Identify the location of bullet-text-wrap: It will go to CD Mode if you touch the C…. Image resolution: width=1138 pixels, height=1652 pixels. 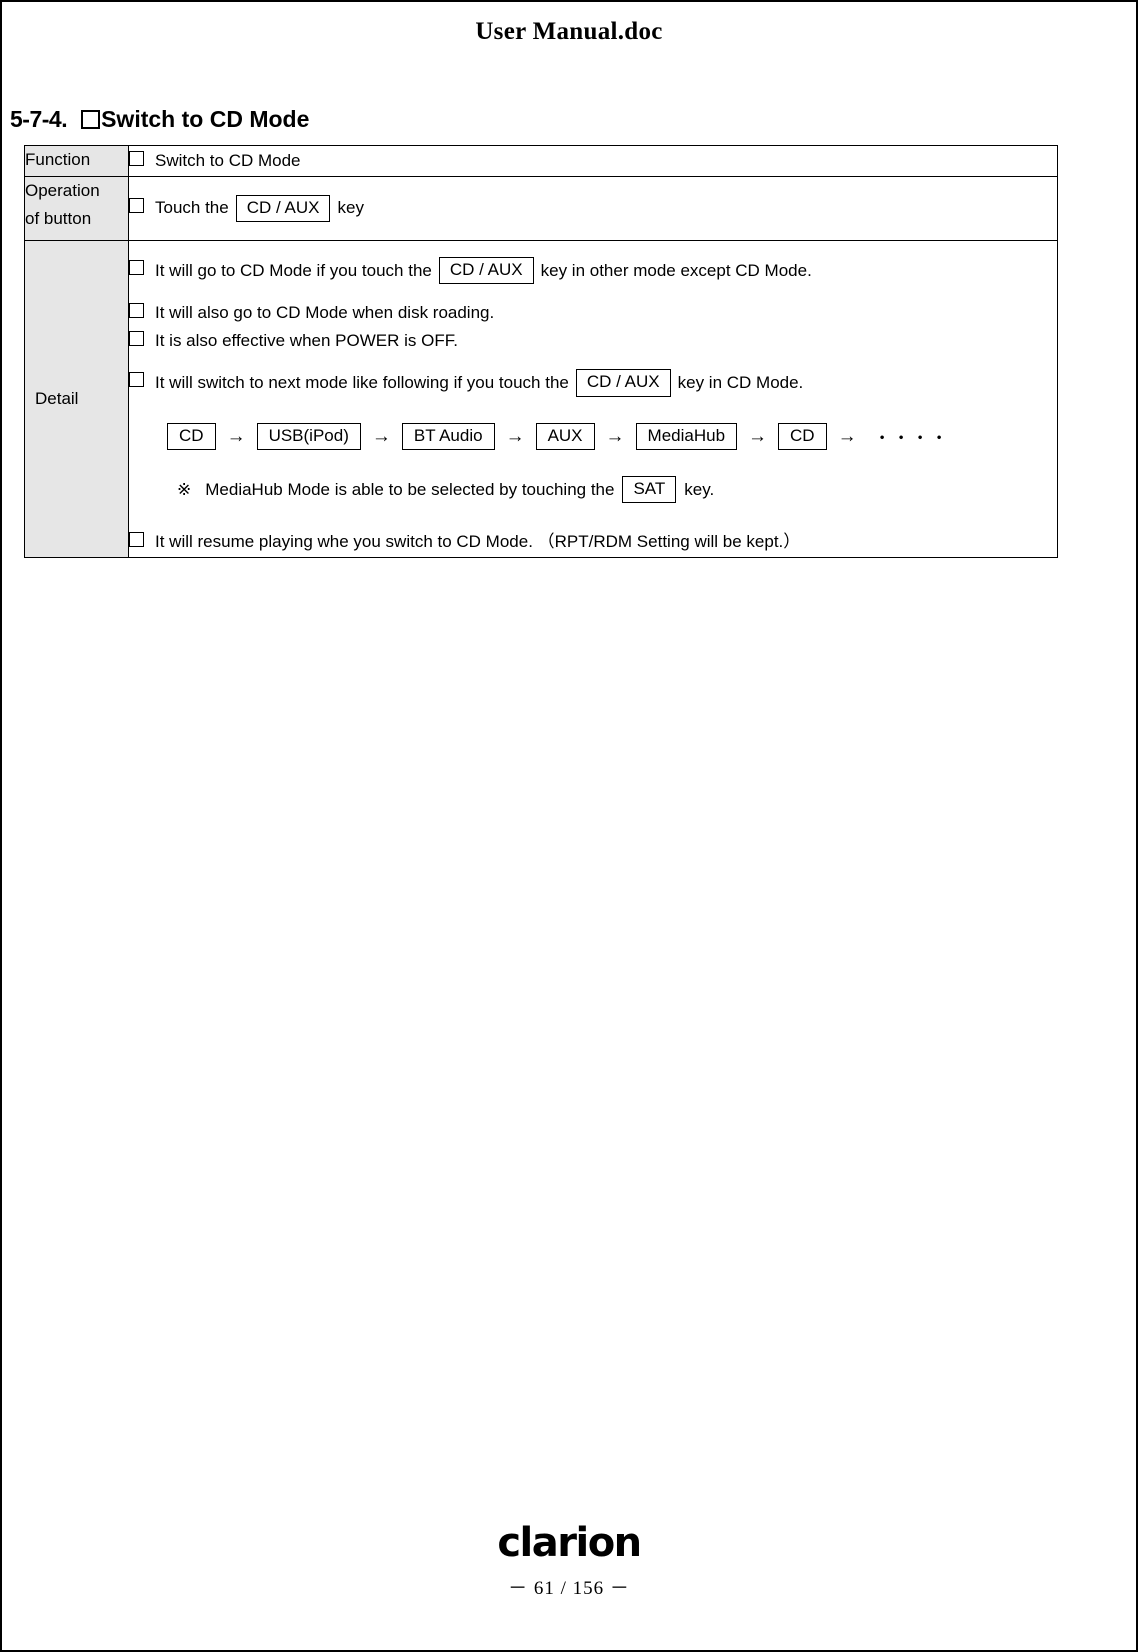
(483, 270).